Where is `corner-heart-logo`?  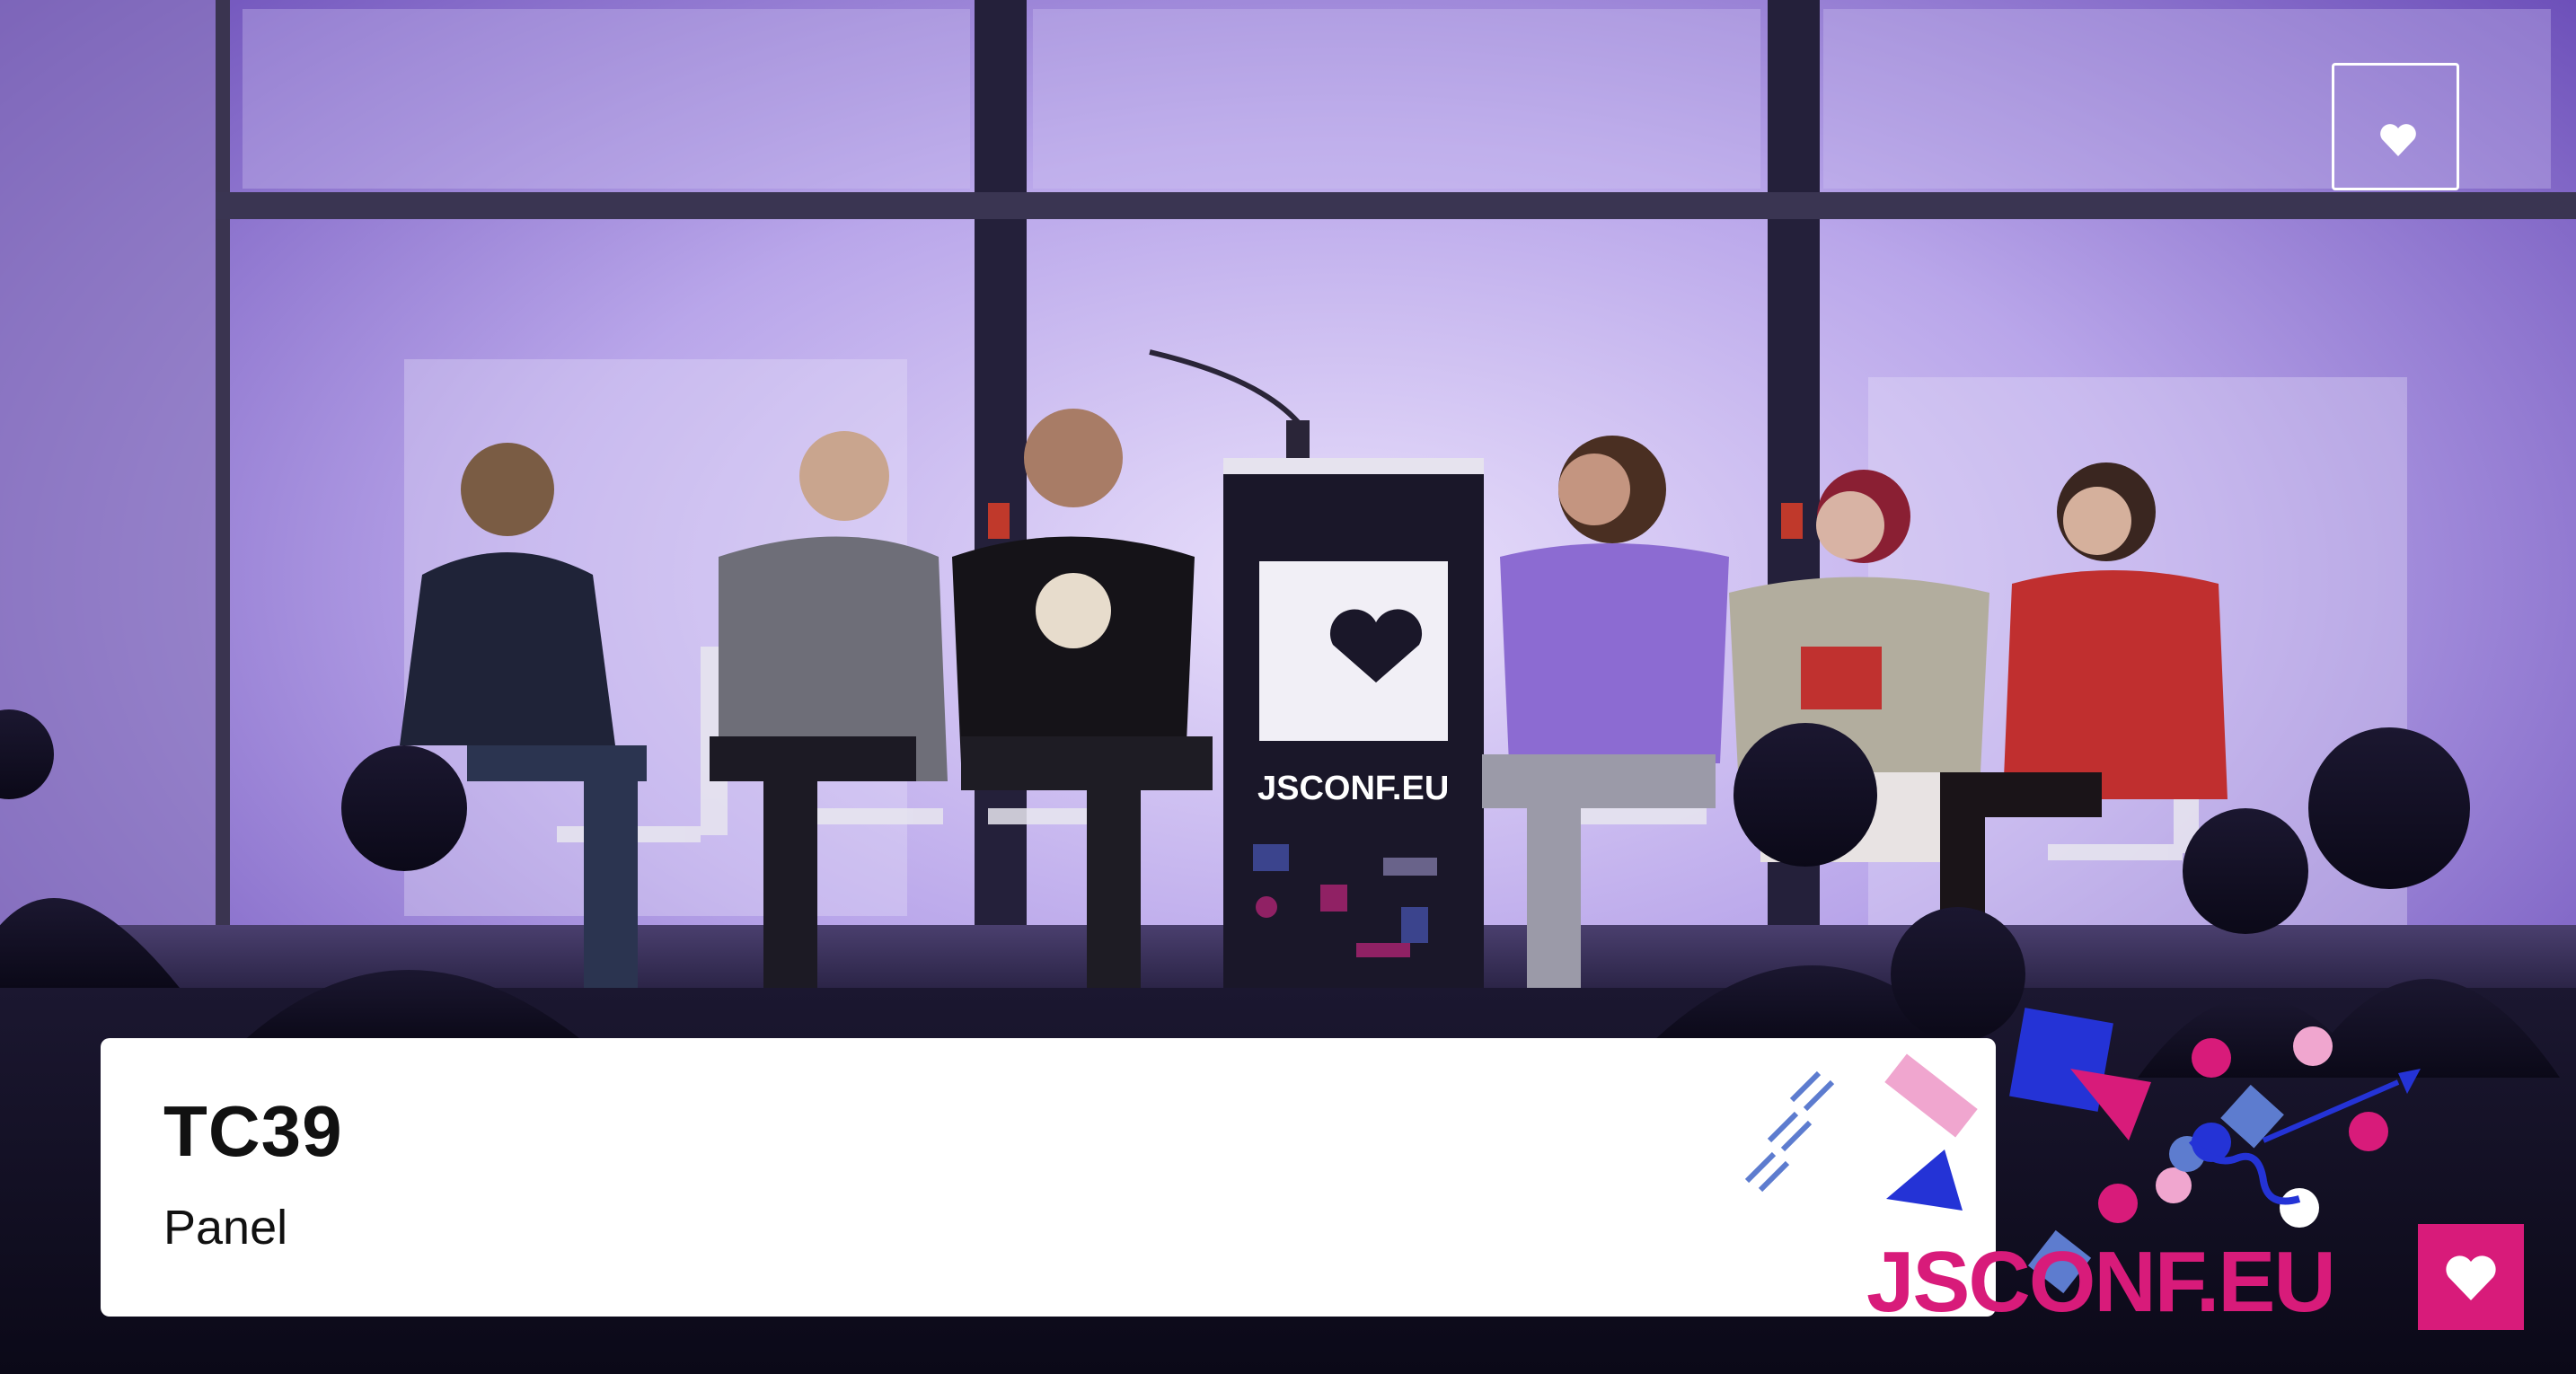
corner-heart-logo is located at coordinates (2395, 127).